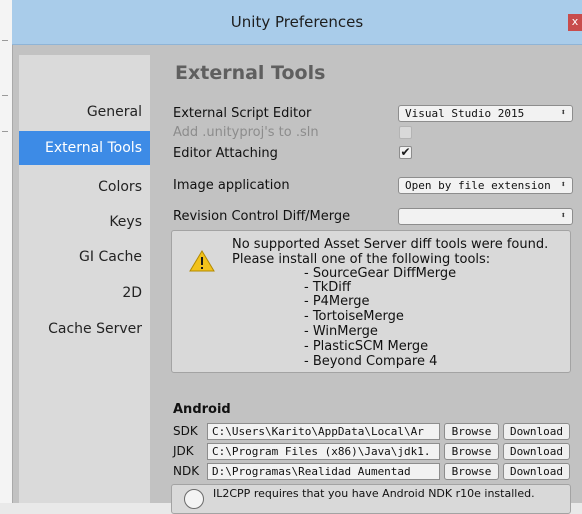 This screenshot has height=514, width=582. I want to click on ndk-browse-button: Browse, so click(471, 471).